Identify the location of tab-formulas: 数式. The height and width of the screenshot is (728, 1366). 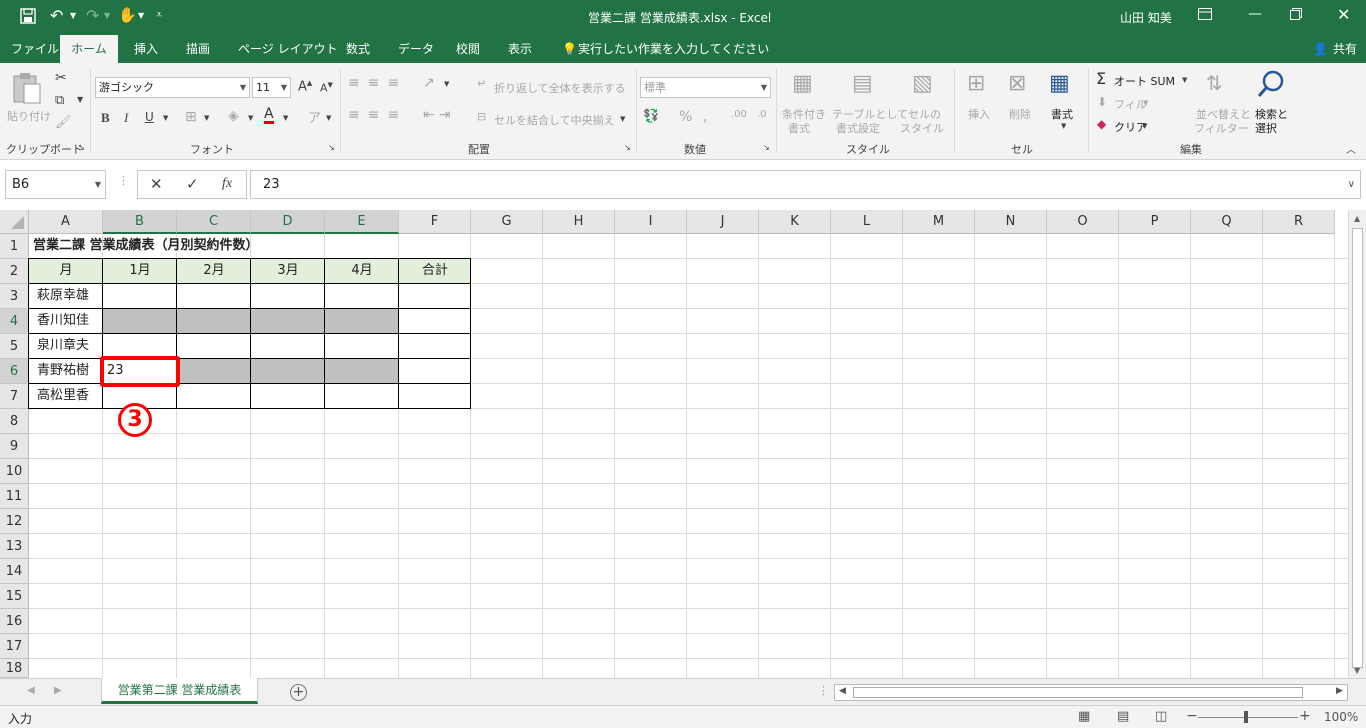
(358, 49).